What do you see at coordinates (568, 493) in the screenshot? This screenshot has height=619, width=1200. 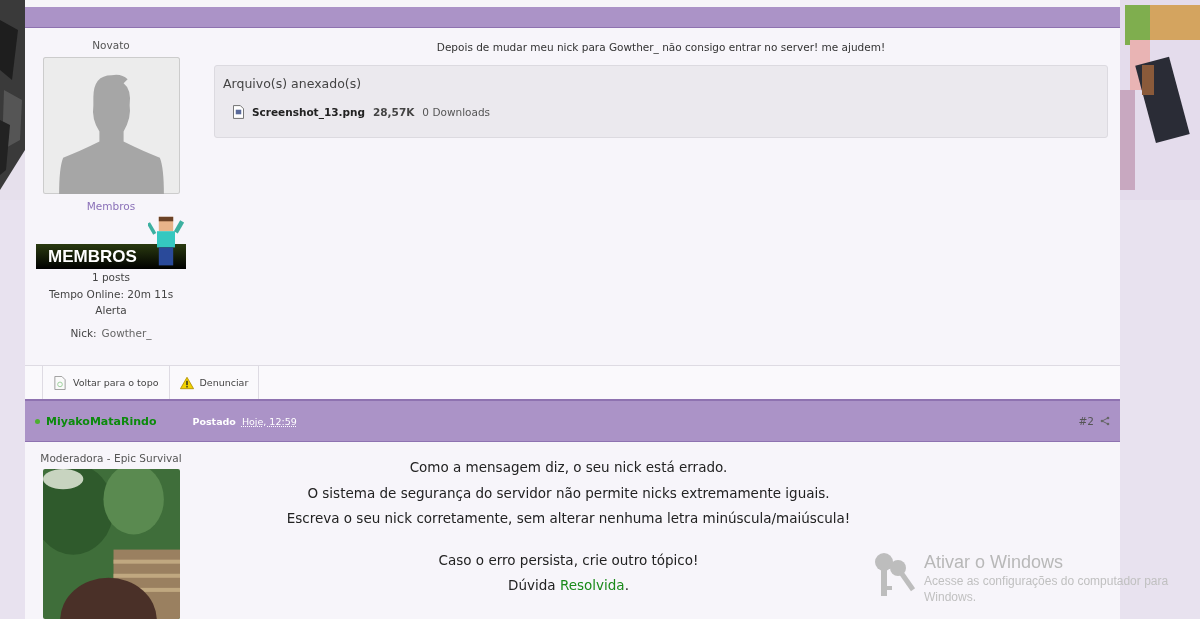 I see `message-line: O sistema de segurança do servidor não permite nicks extremamente iguais.` at bounding box center [568, 493].